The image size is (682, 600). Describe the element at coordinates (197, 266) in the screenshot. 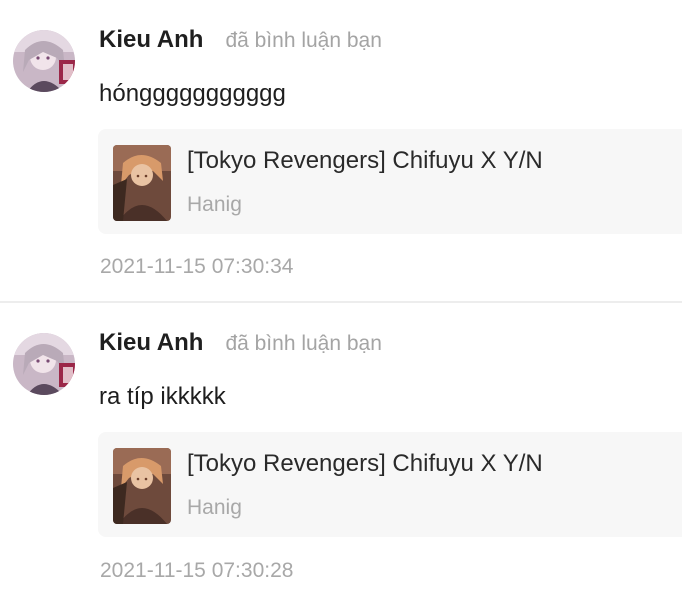

I see `timestamp: 2021-11-15 07:30:34` at that location.